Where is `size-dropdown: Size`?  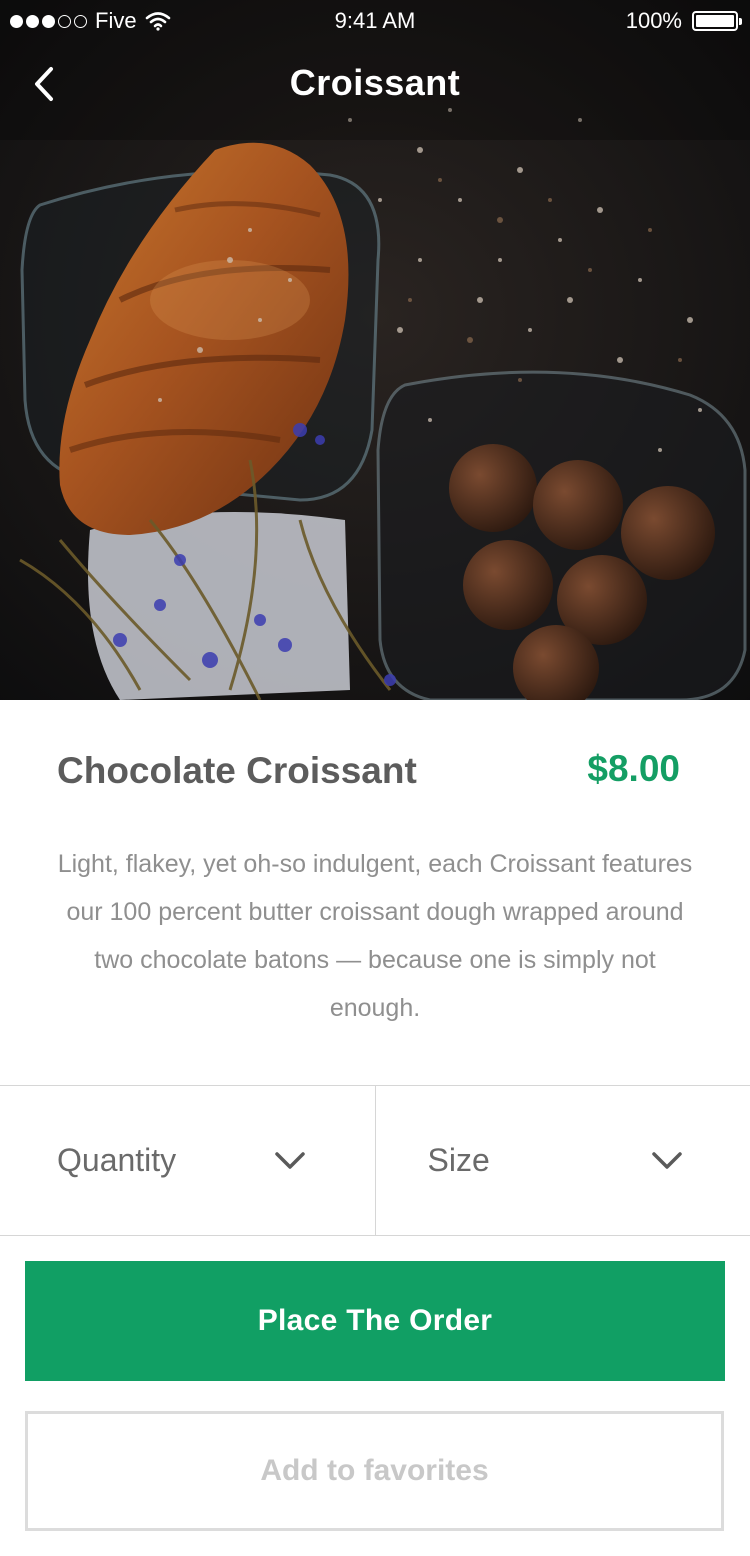 size-dropdown: Size is located at coordinates (562, 1160).